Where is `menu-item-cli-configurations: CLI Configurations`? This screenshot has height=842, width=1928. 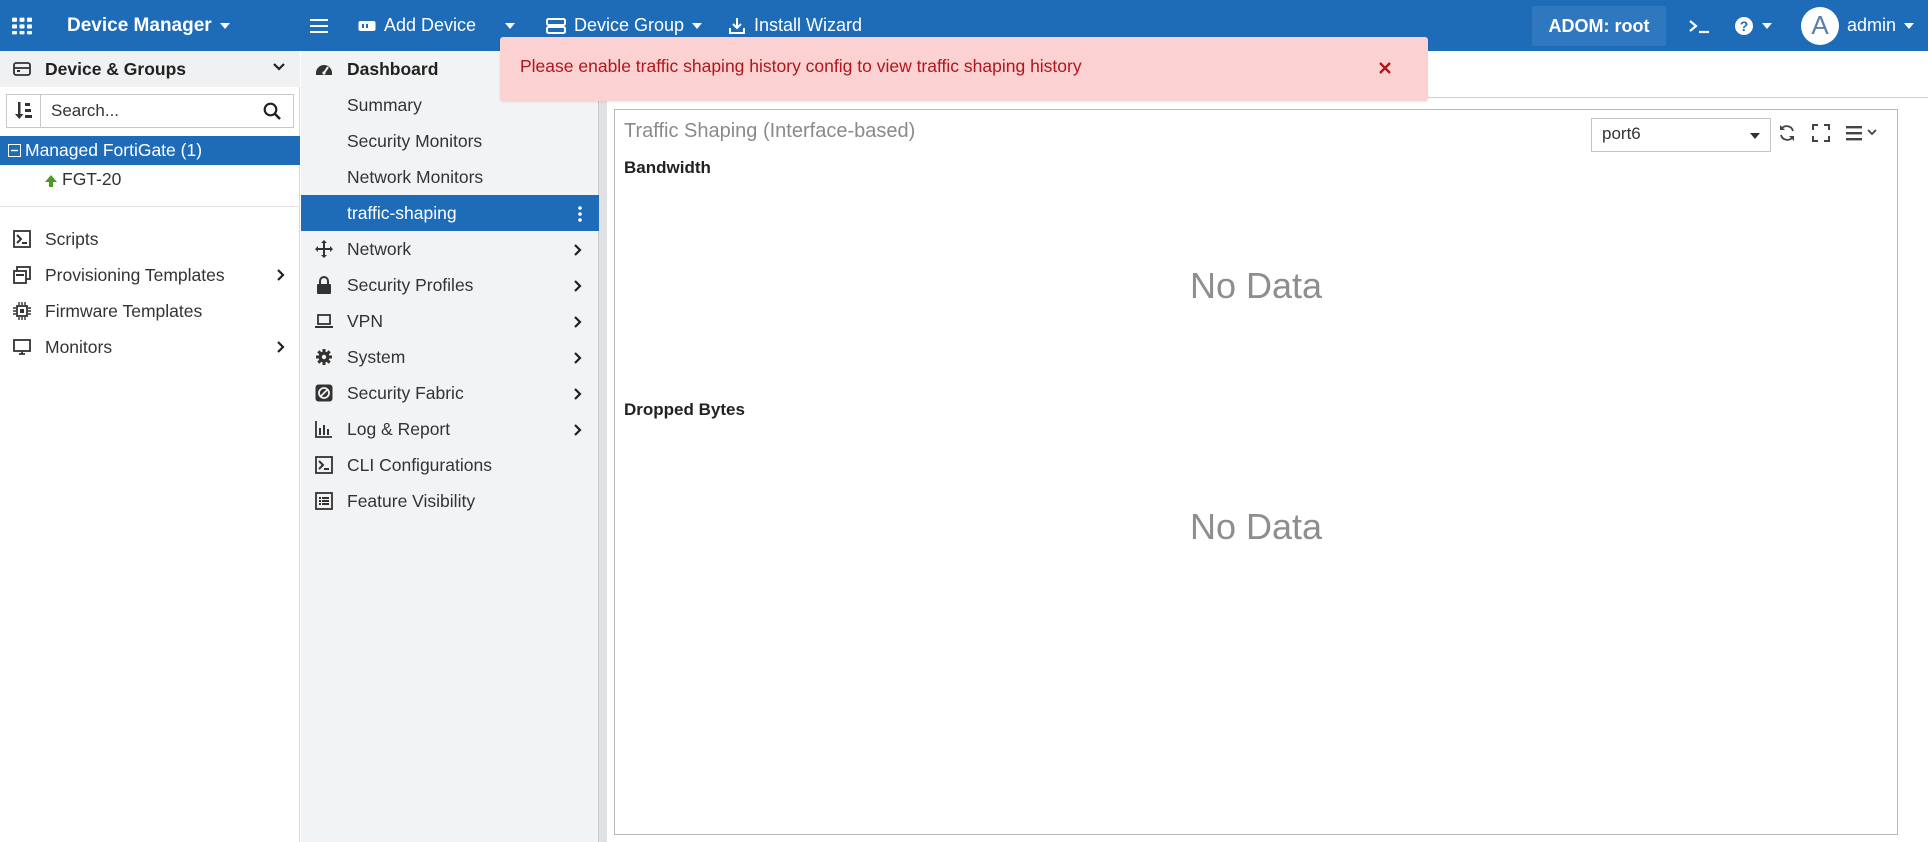
menu-item-cli-configurations: CLI Configurations is located at coordinates (450, 465).